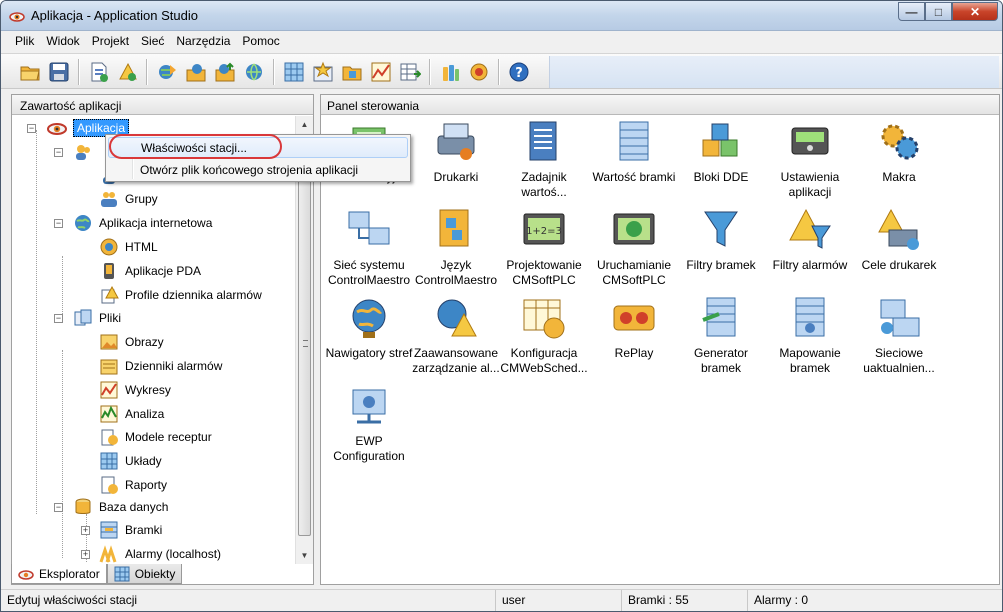  I want to click on tile-filtry-alarmow: Filtry alarmów, so click(810, 239).